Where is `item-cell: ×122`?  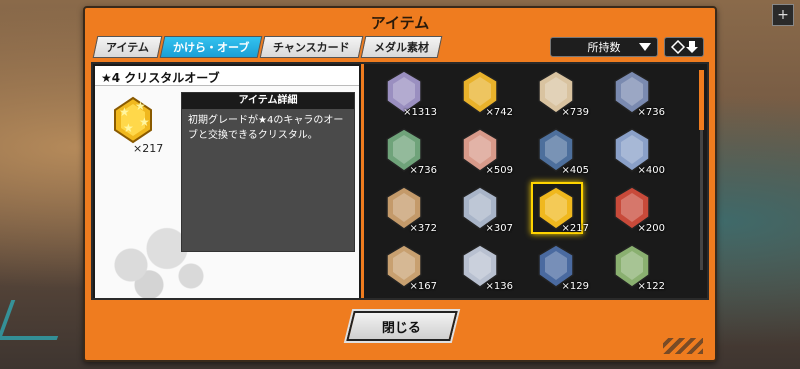 item-cell: ×122 is located at coordinates (634, 267).